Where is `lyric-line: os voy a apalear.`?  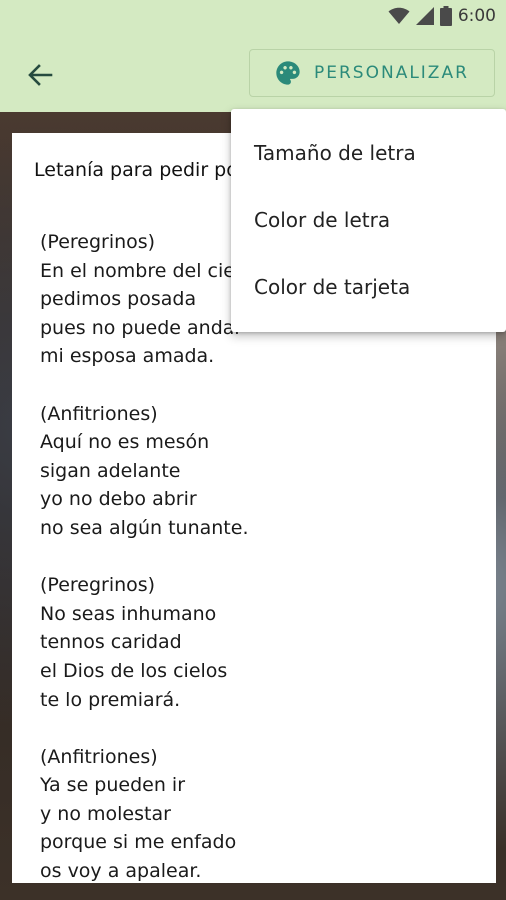 lyric-line: os voy a apalear. is located at coordinates (121, 871).